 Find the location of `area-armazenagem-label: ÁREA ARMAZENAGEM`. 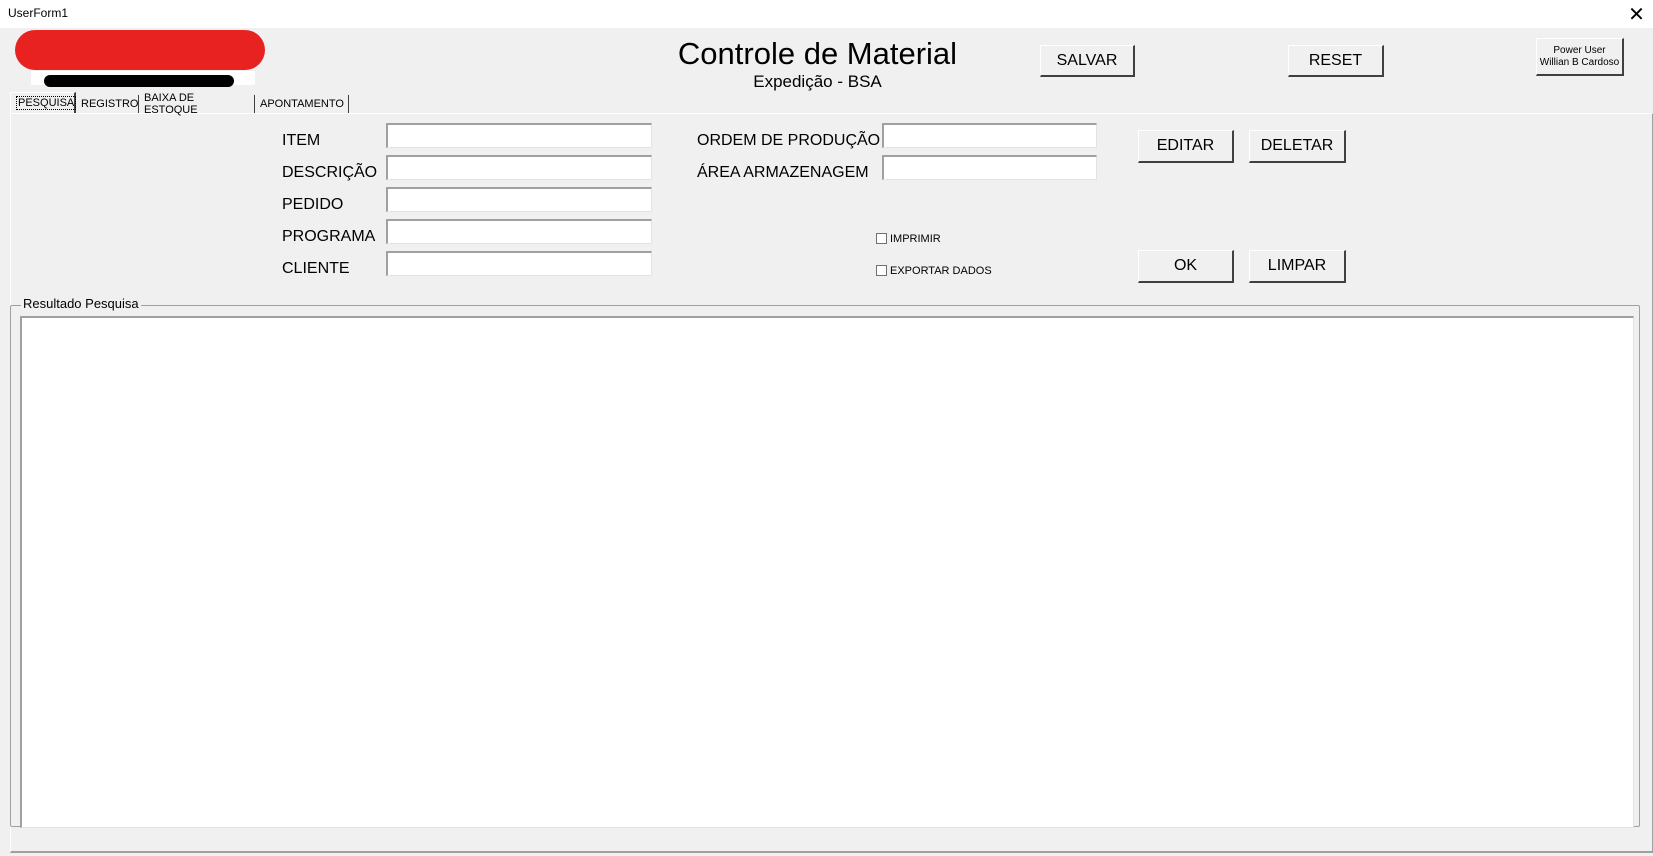

area-armazenagem-label: ÁREA ARMAZENAGEM is located at coordinates (783, 172).